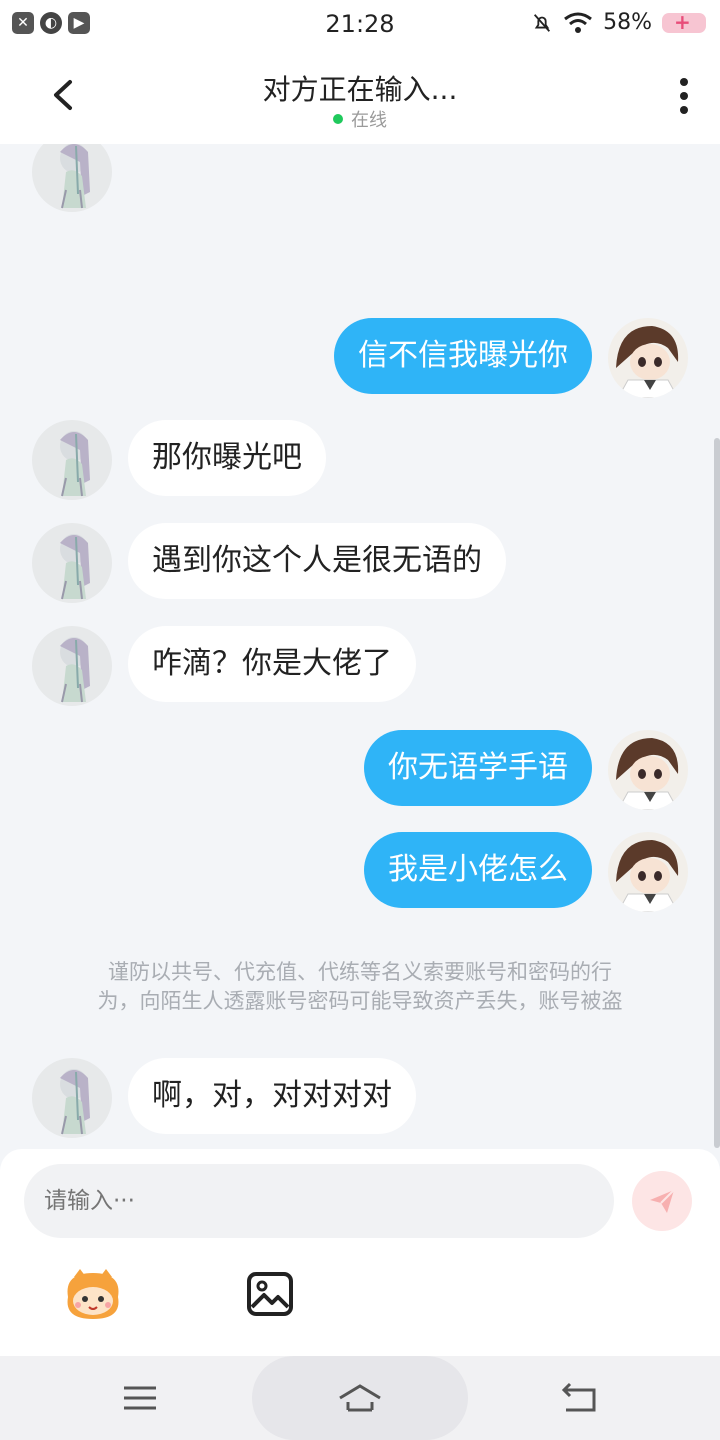  What do you see at coordinates (319, 1201) in the screenshot?
I see `message-input` at bounding box center [319, 1201].